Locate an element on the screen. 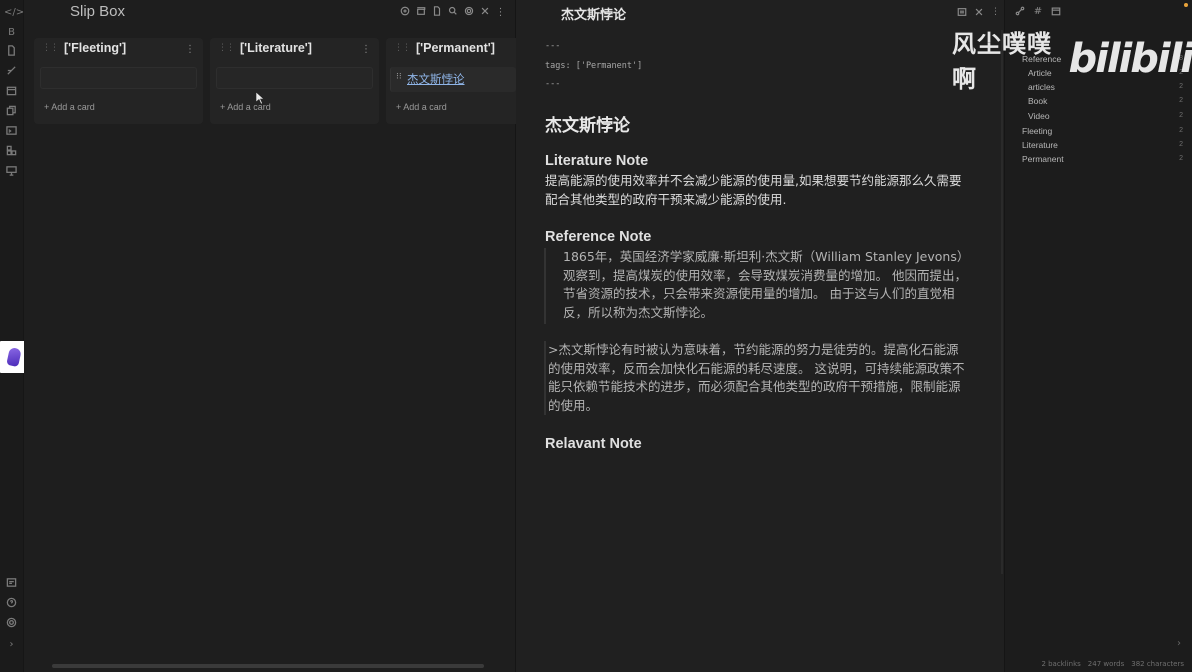 Image resolution: width=1192 pixels, height=672 pixels. copy-icon is located at coordinates (11, 112).